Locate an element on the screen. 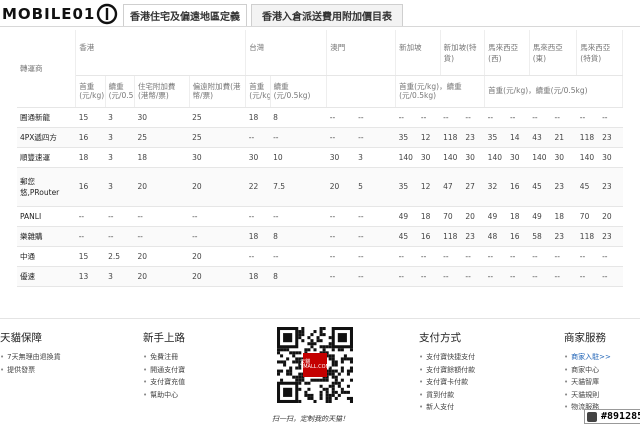 The height and width of the screenshot is (425, 640). my-weight-header: 首重(元/kg)，續重(元/0.5kg) is located at coordinates (553, 91).